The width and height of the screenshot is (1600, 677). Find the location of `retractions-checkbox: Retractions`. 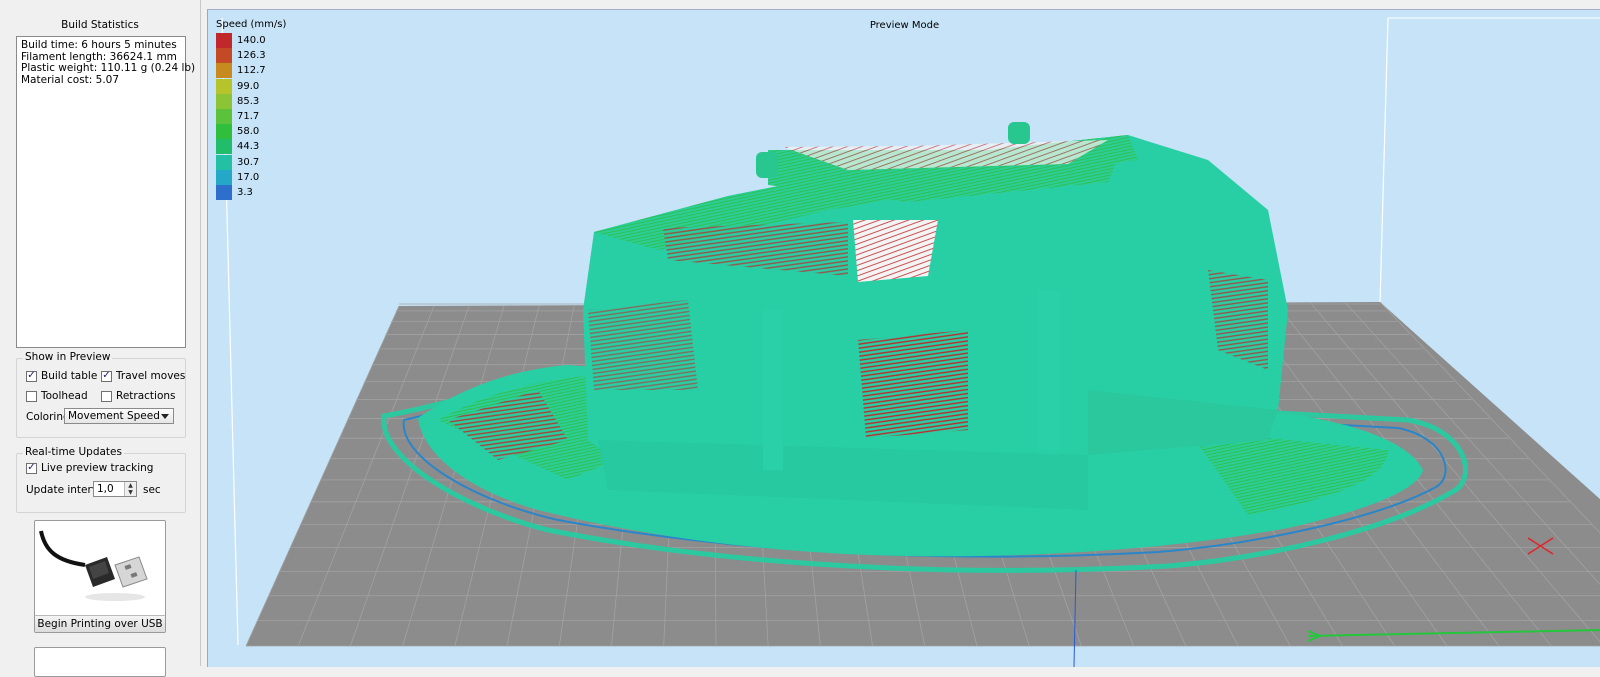

retractions-checkbox: Retractions is located at coordinates (138, 396).